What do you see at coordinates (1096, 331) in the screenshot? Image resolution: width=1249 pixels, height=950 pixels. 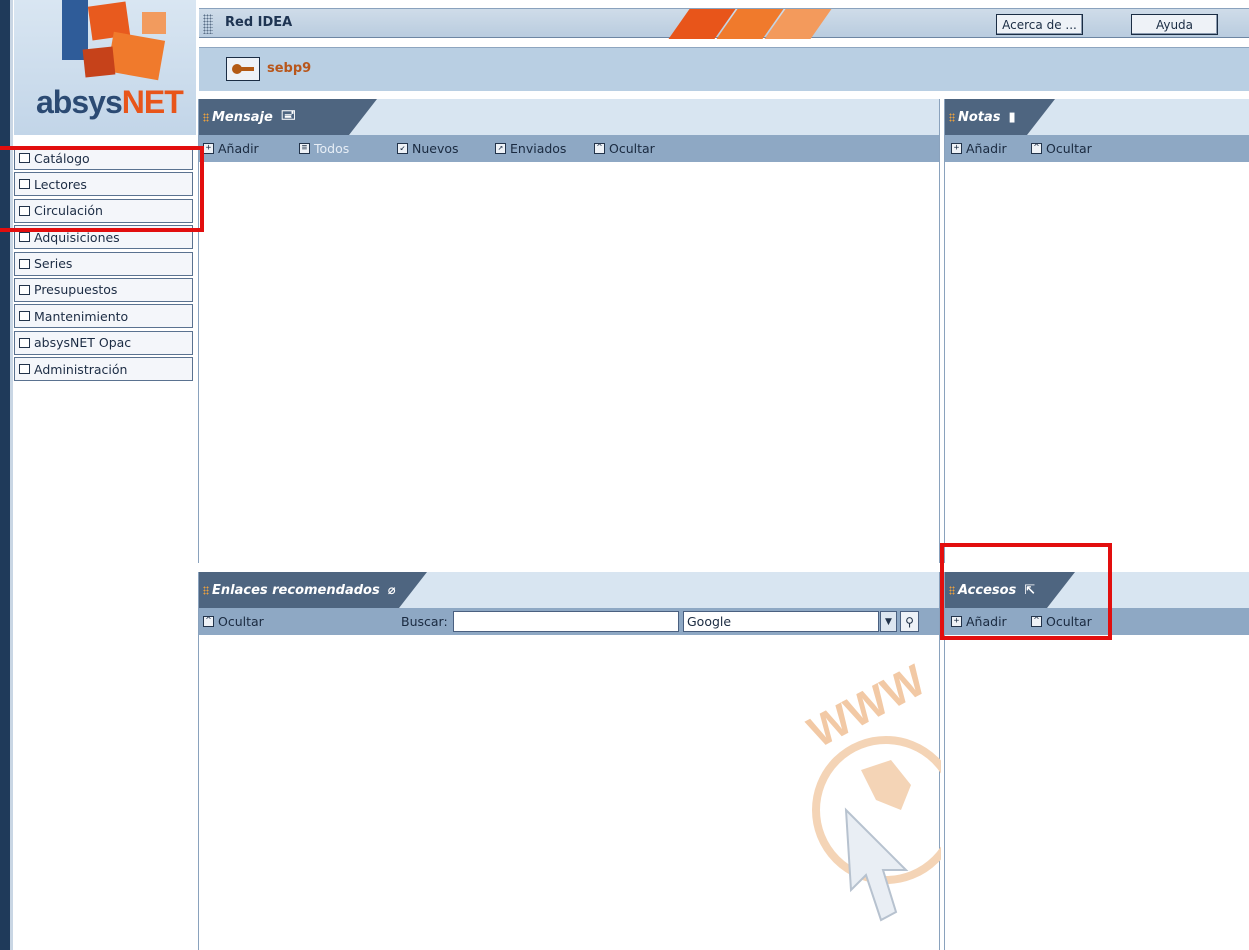 I see `notas-panel: Notas ▮ + Añadir ^ Ocultar` at bounding box center [1096, 331].